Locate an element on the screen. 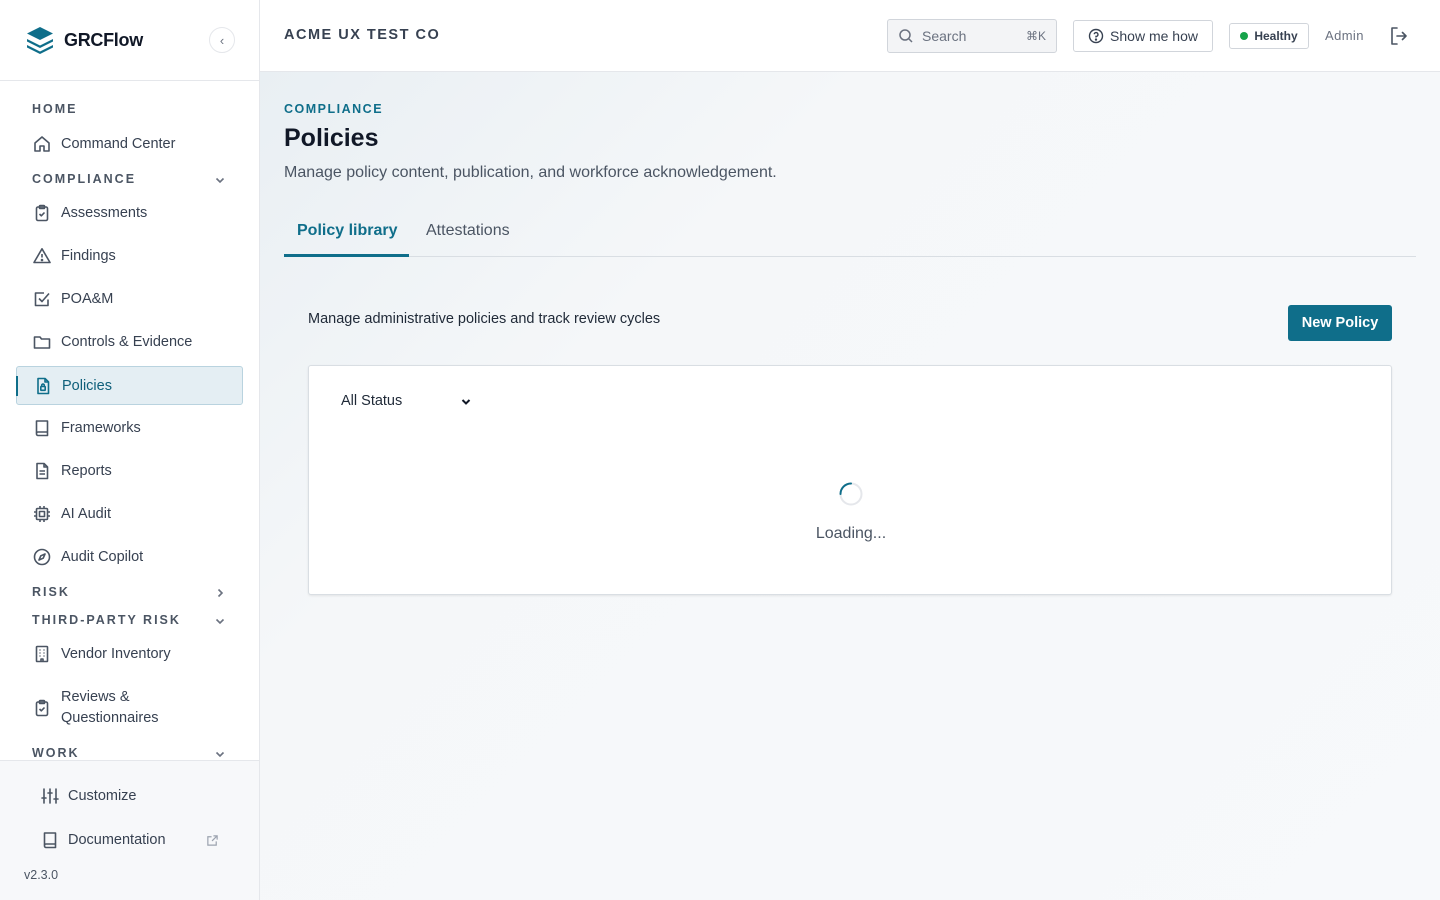  sidebar-item-controls-evidence: Controls & Evidence is located at coordinates (129, 342).